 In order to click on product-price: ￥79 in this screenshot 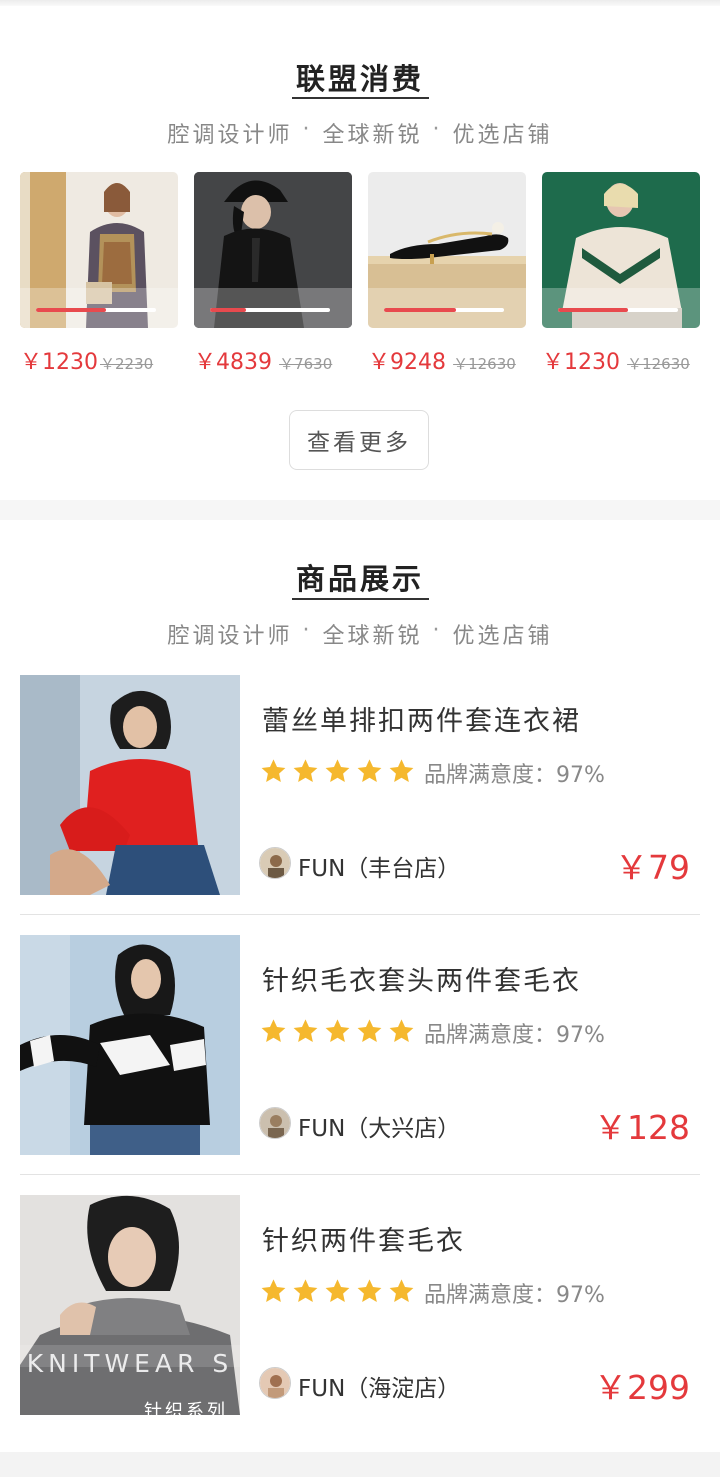, I will do `click(652, 867)`.